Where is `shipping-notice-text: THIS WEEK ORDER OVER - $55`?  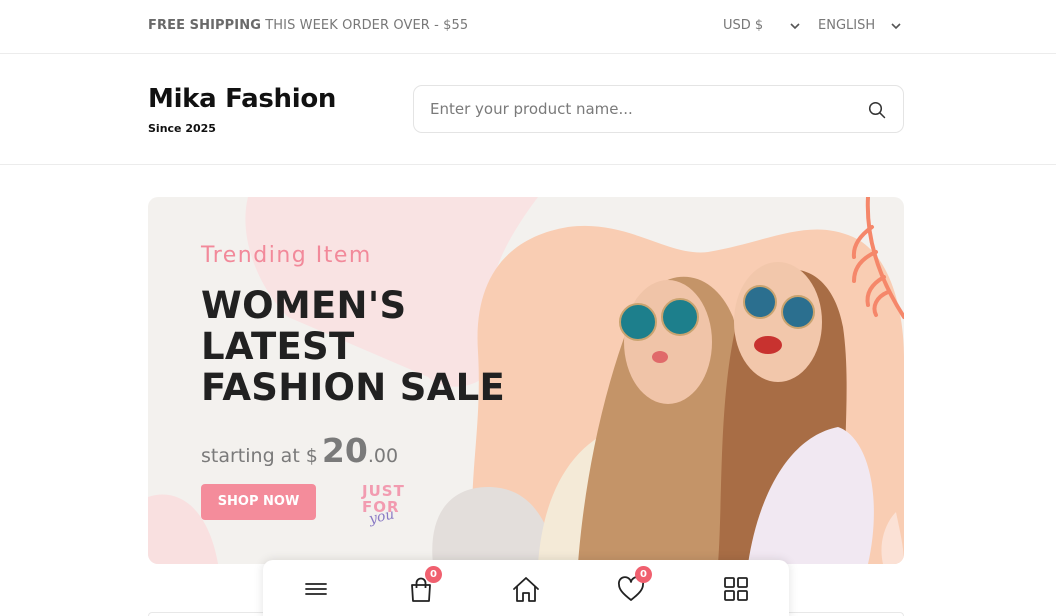
shipping-notice-text: THIS WEEK ORDER OVER - $55 is located at coordinates (365, 25).